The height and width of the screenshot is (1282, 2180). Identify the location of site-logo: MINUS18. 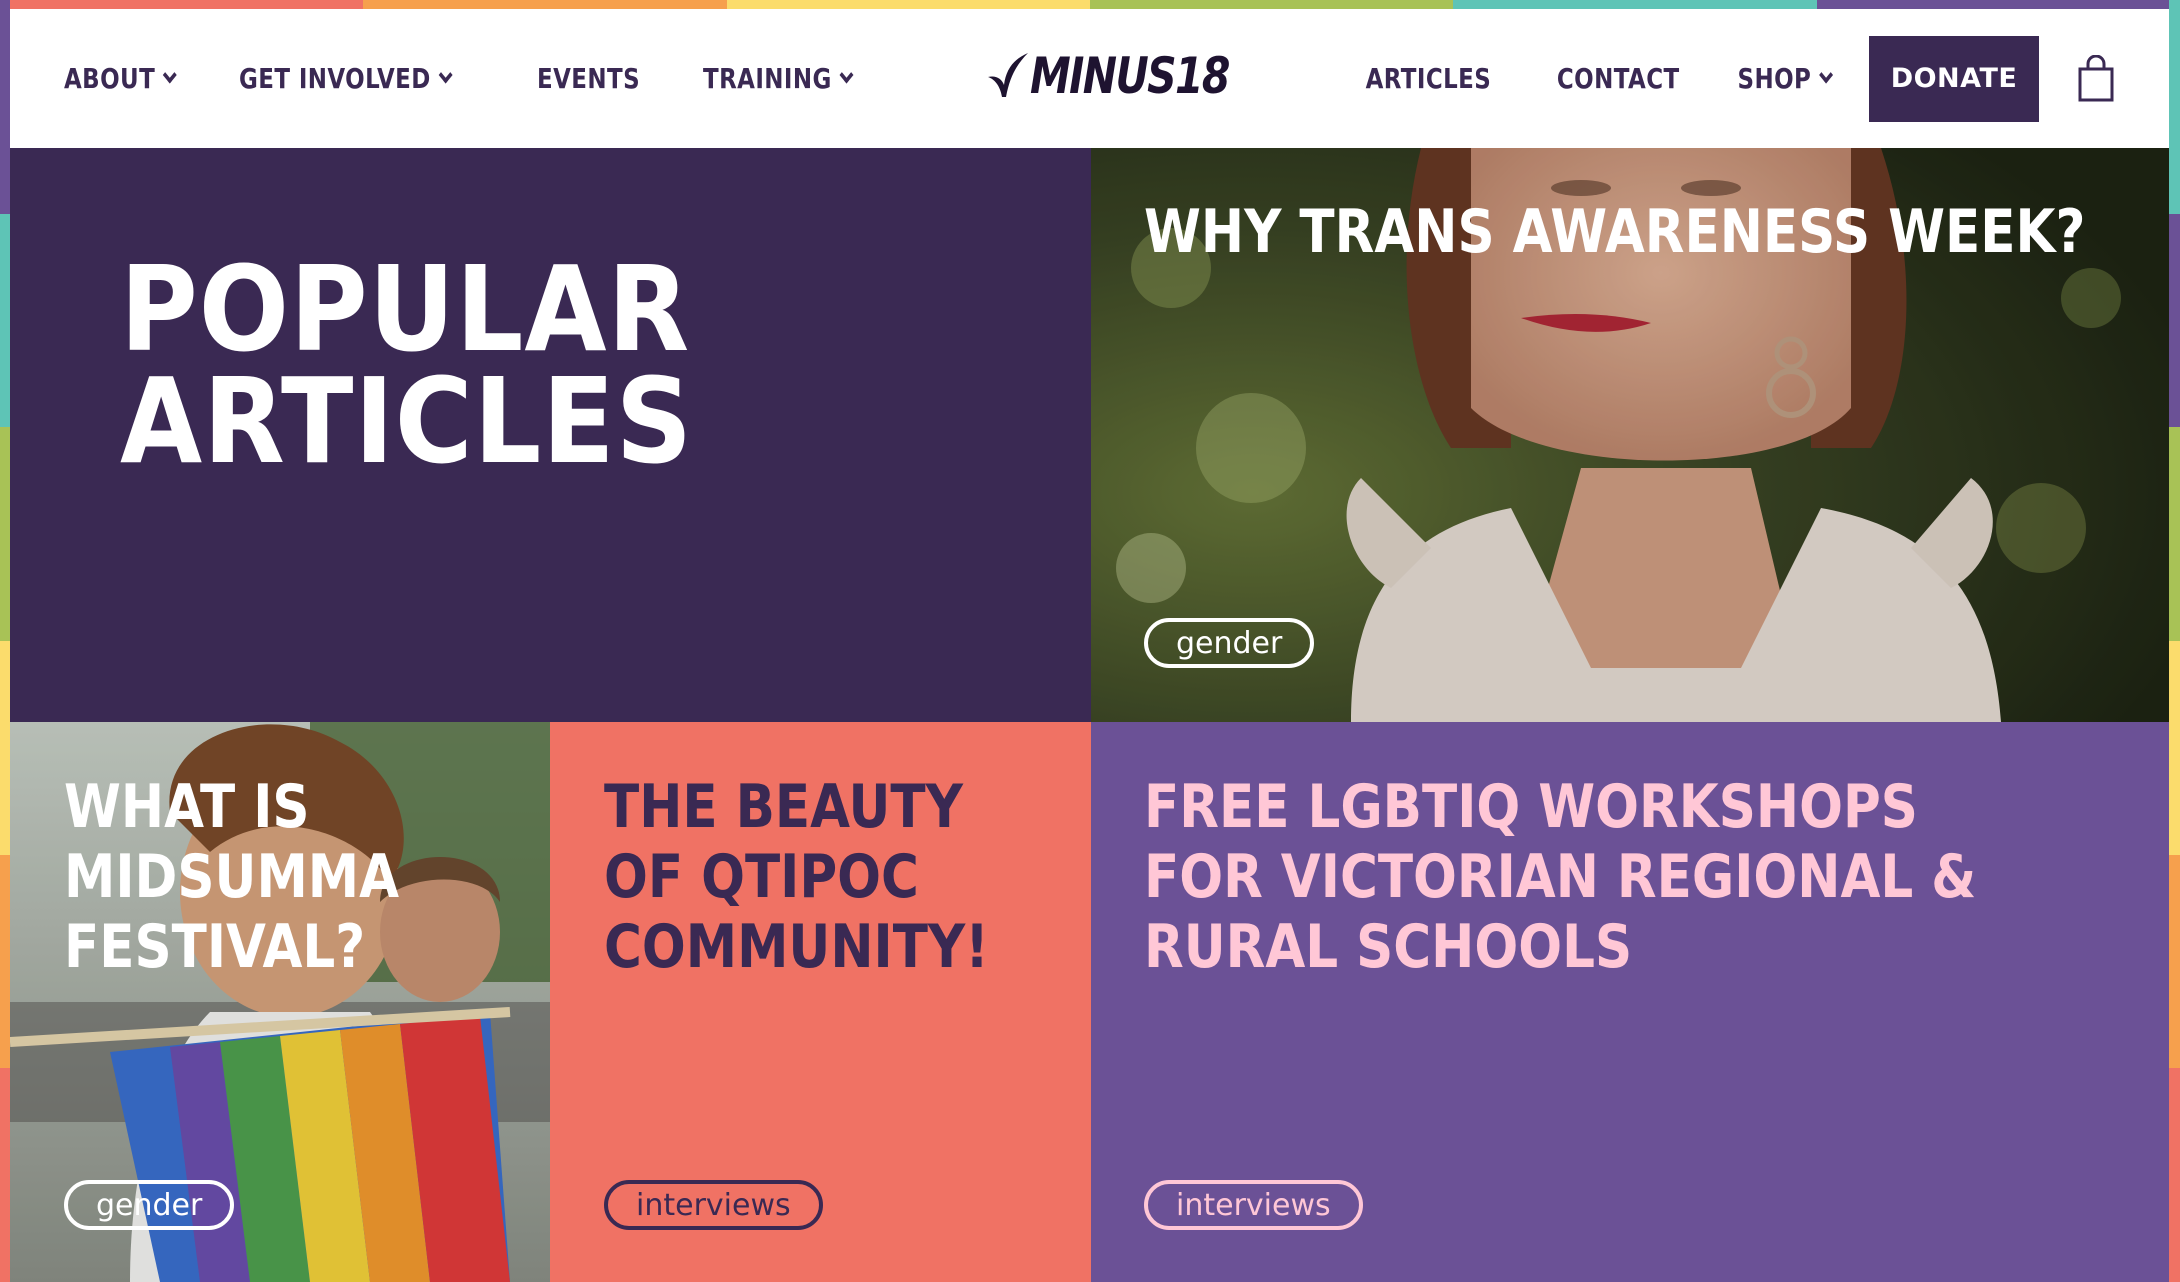
(1130, 76).